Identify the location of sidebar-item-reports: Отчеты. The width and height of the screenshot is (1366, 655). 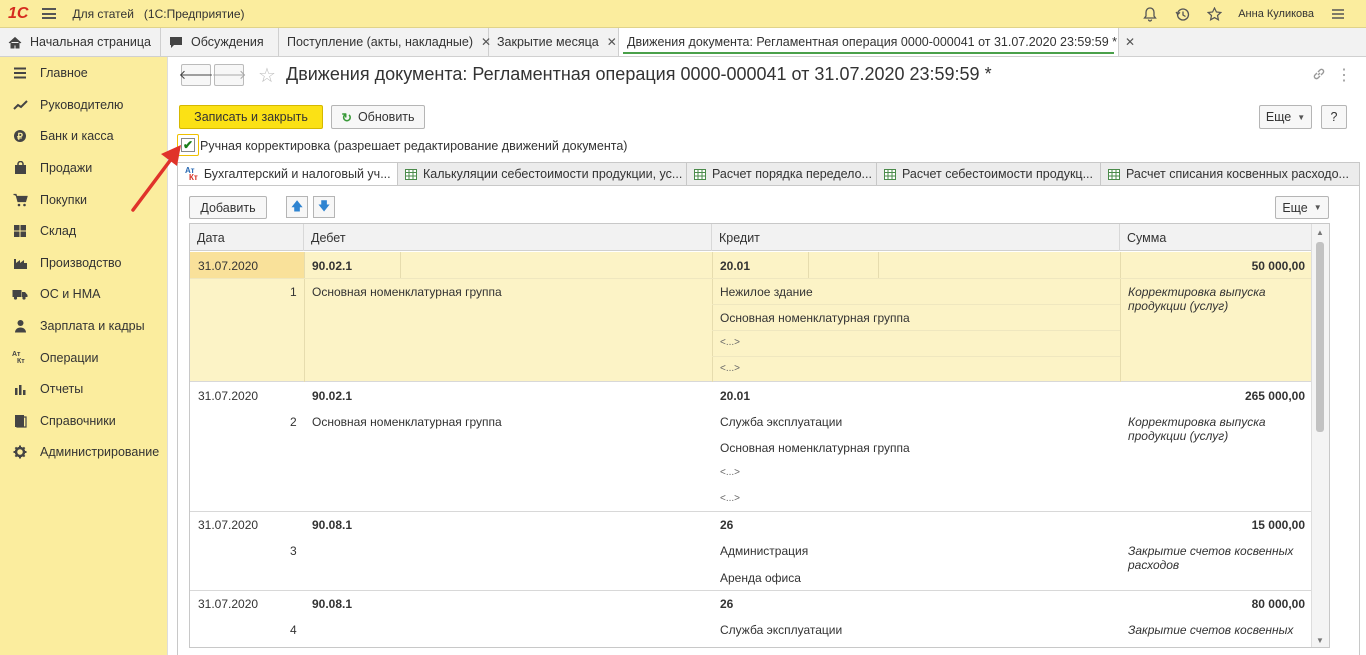
(83, 389).